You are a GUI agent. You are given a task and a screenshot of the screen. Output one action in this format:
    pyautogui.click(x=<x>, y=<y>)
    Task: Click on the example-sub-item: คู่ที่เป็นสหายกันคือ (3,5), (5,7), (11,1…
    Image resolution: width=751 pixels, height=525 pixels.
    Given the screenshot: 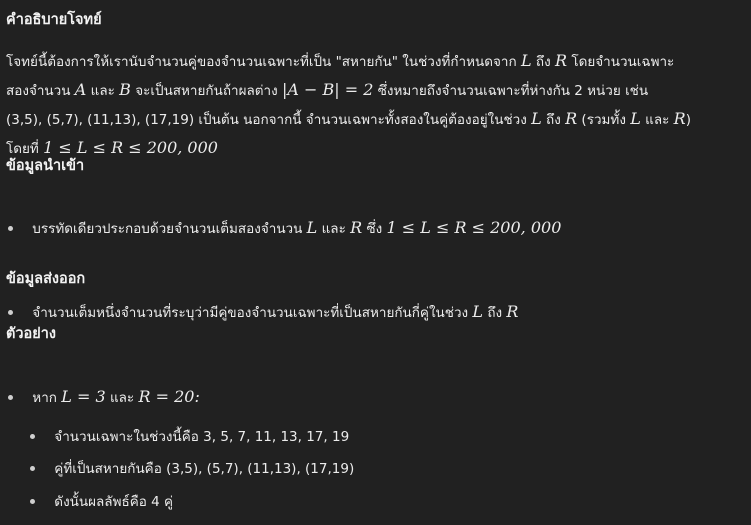 What is the action you would take?
    pyautogui.click(x=192, y=469)
    